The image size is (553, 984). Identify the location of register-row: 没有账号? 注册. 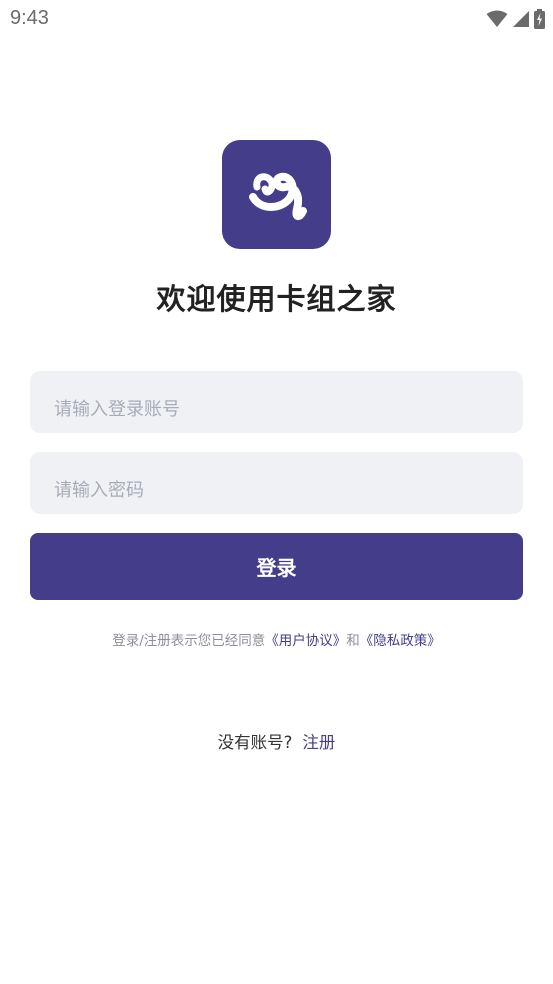
(276, 741).